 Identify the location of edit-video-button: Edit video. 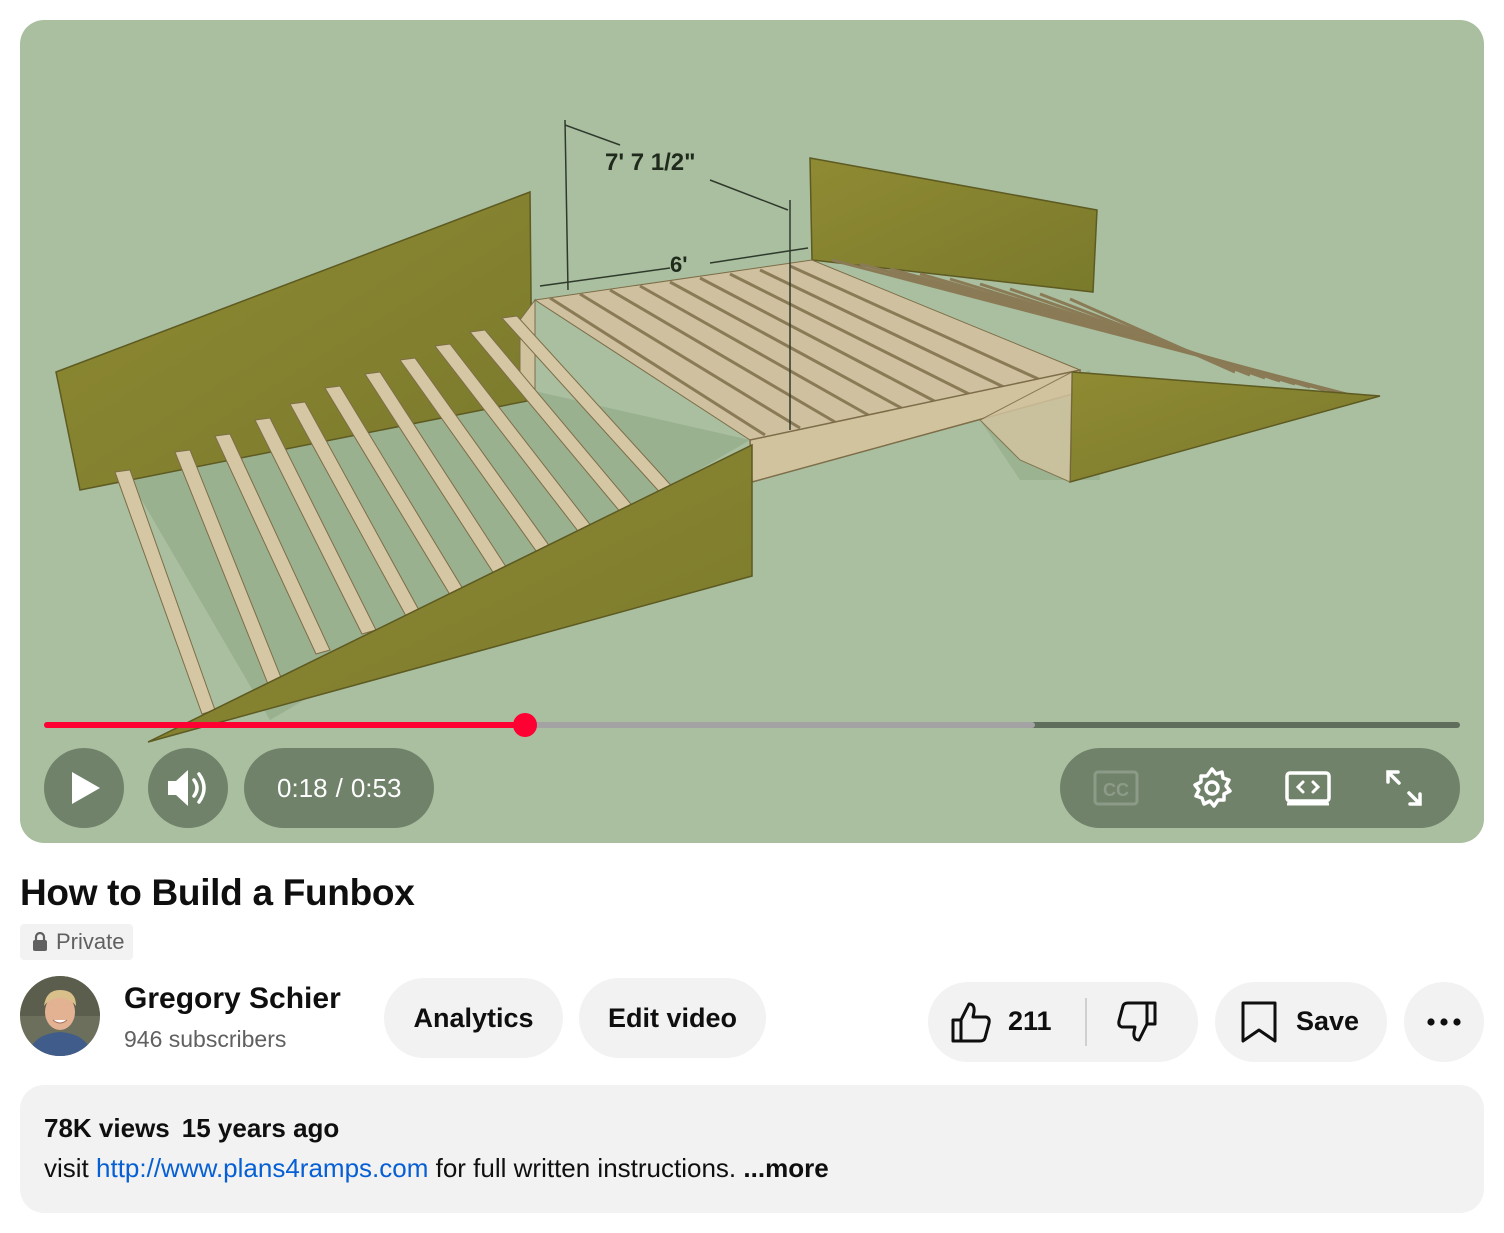
(672, 1018).